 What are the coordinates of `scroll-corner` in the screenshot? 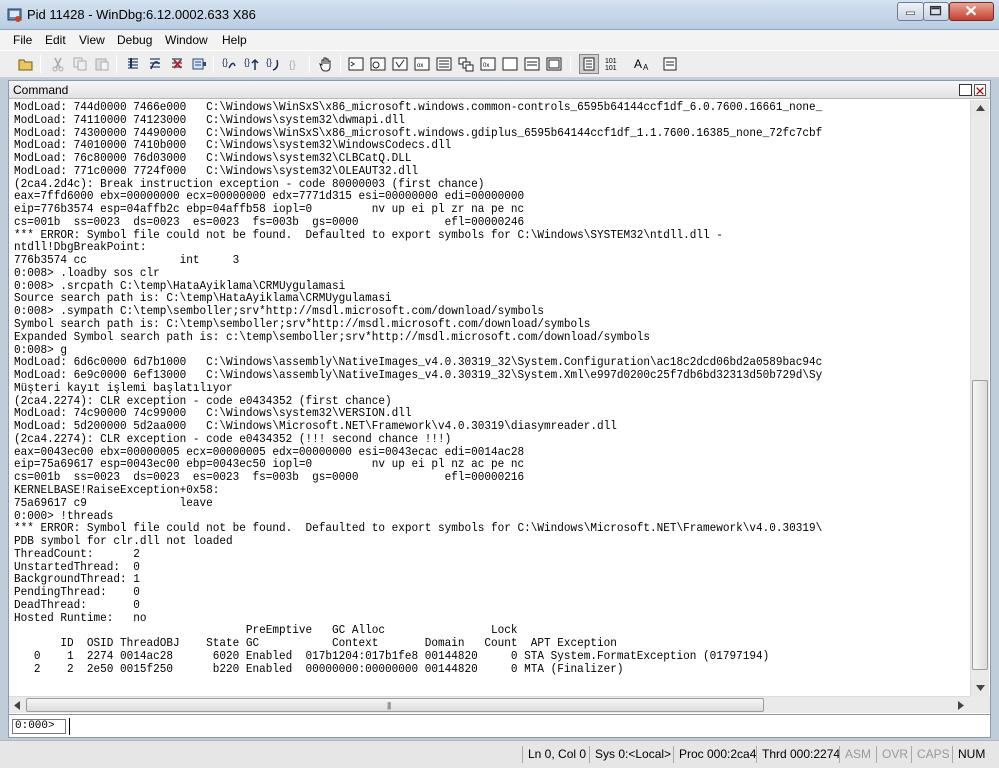 It's located at (980, 704).